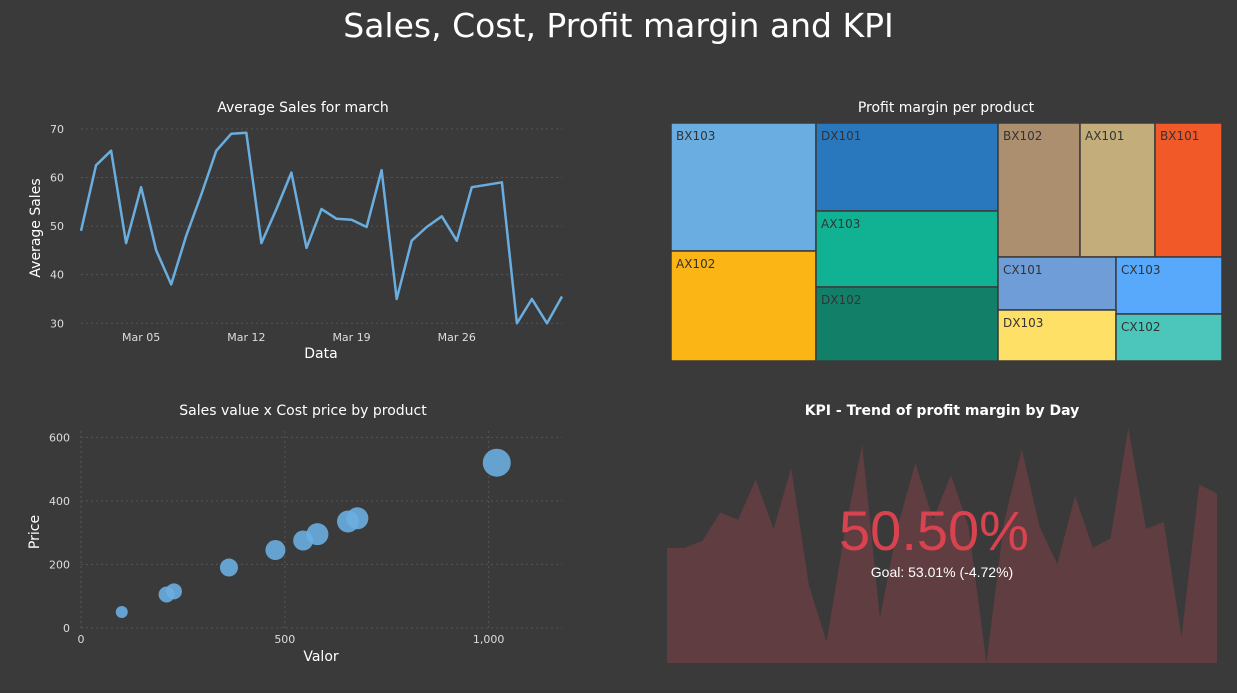 The height and width of the screenshot is (693, 1237). What do you see at coordinates (351, 337) in the screenshot?
I see `line-chart-x-tick: Mar 19` at bounding box center [351, 337].